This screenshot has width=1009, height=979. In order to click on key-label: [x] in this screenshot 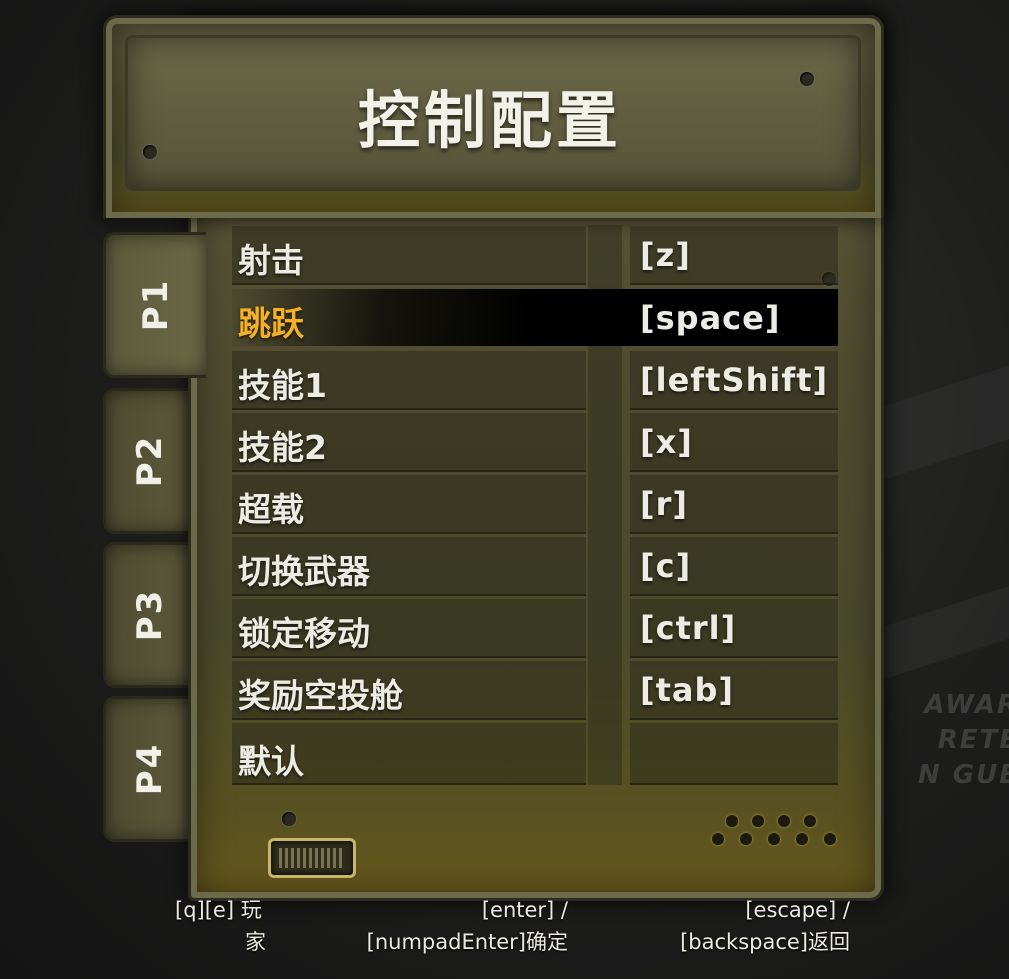, I will do `click(666, 442)`.